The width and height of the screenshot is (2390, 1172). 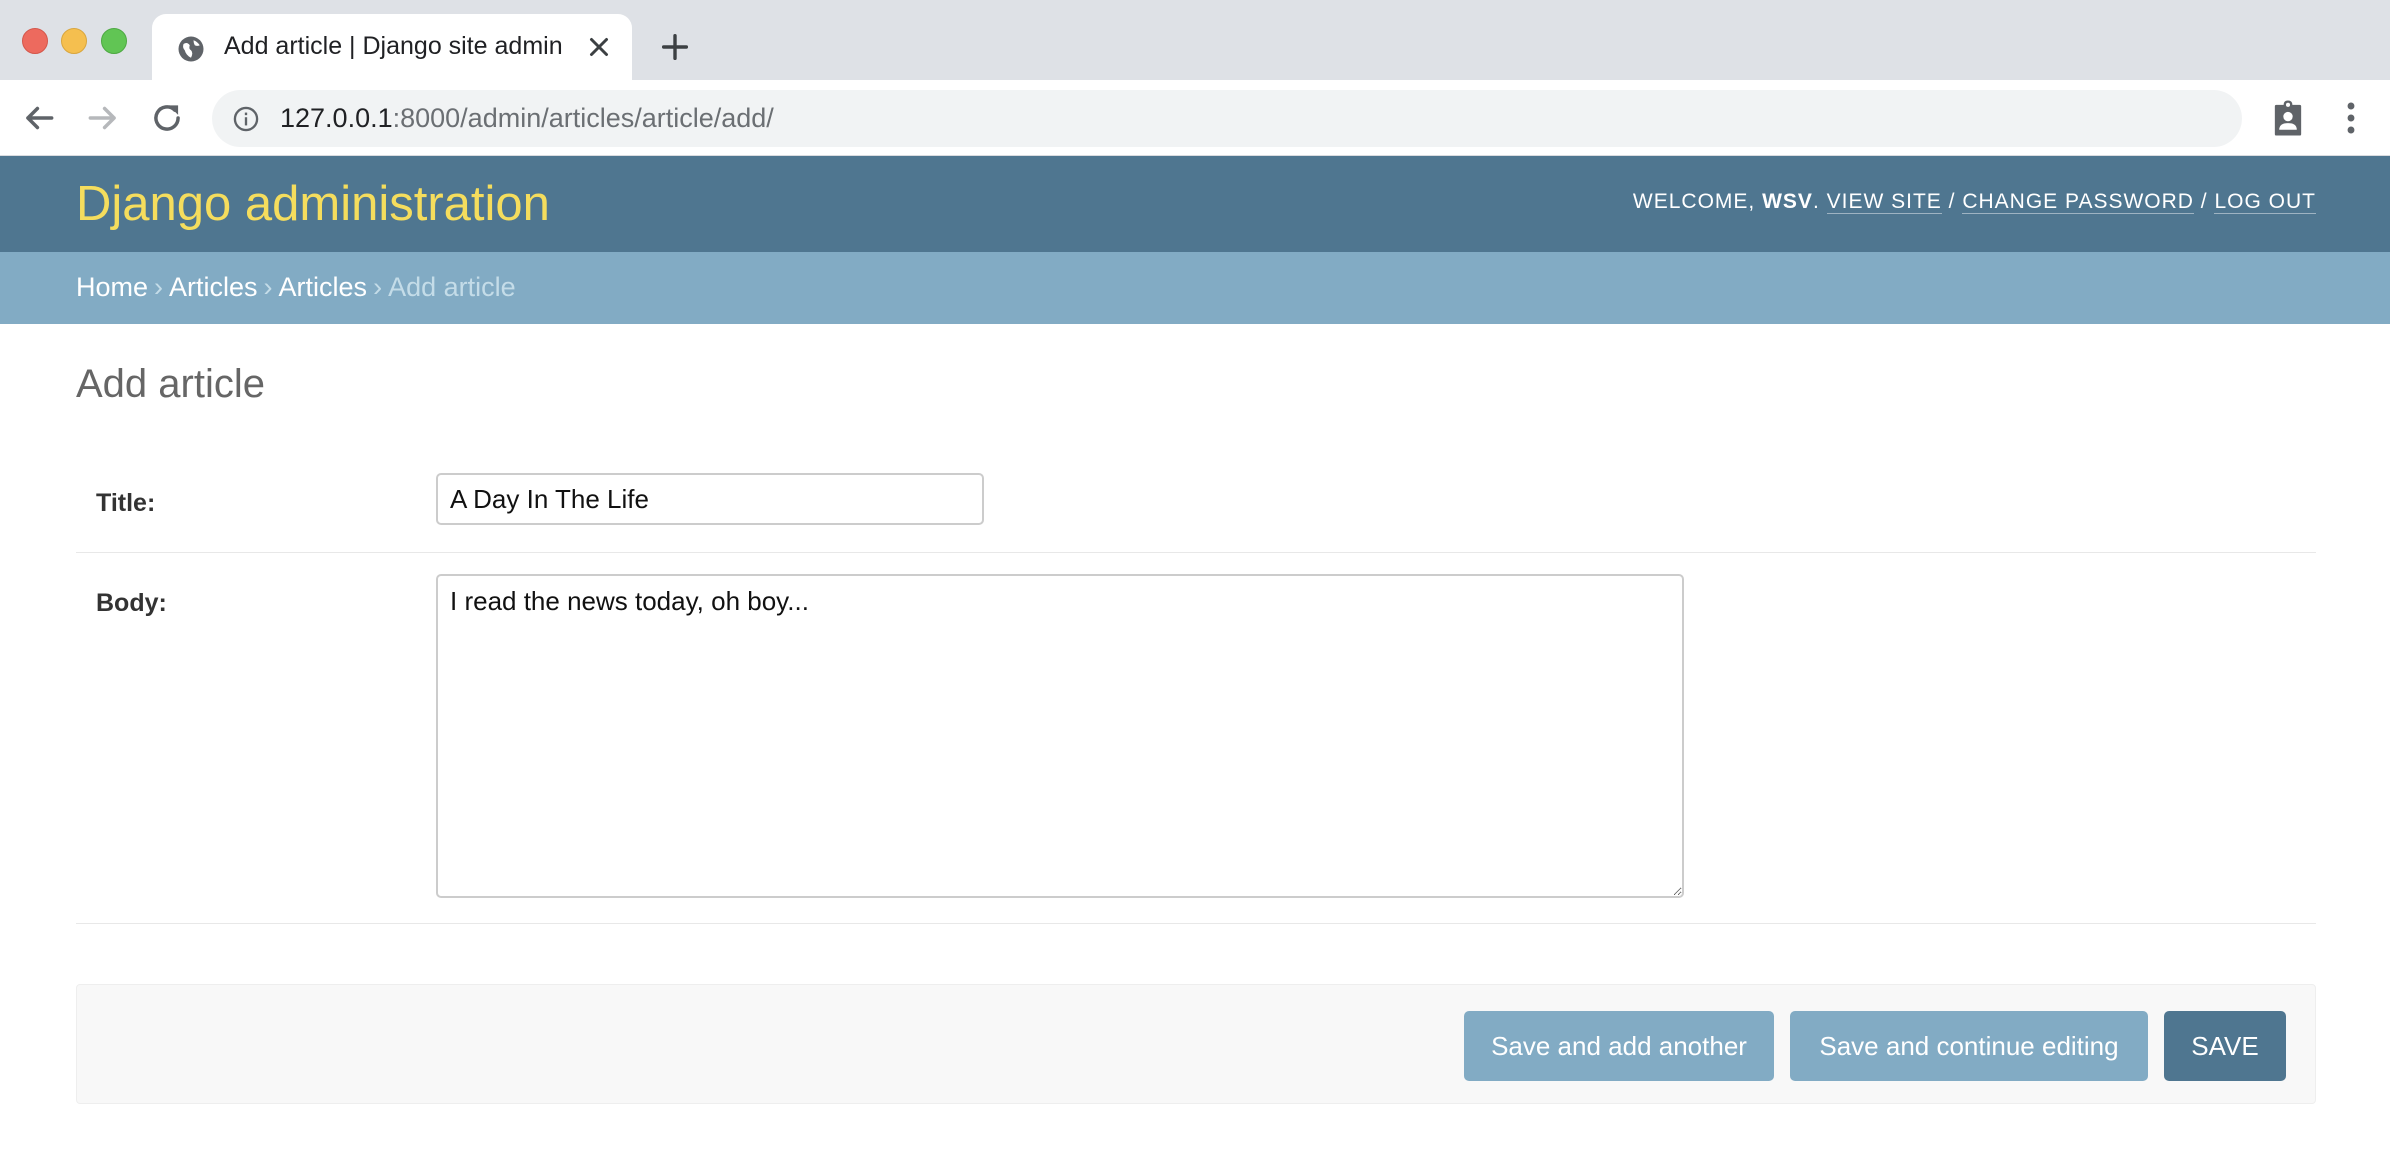 What do you see at coordinates (2288, 118) in the screenshot?
I see `clipboard-badge-icon` at bounding box center [2288, 118].